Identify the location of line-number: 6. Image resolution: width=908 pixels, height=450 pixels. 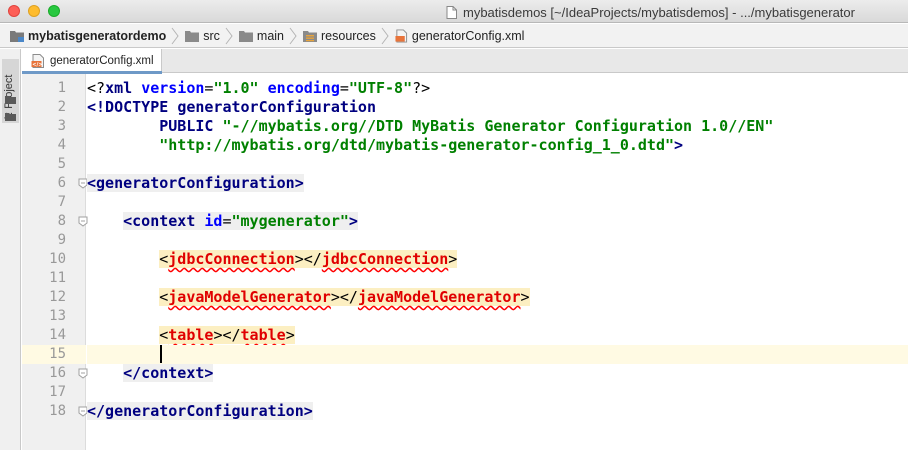
(61, 183).